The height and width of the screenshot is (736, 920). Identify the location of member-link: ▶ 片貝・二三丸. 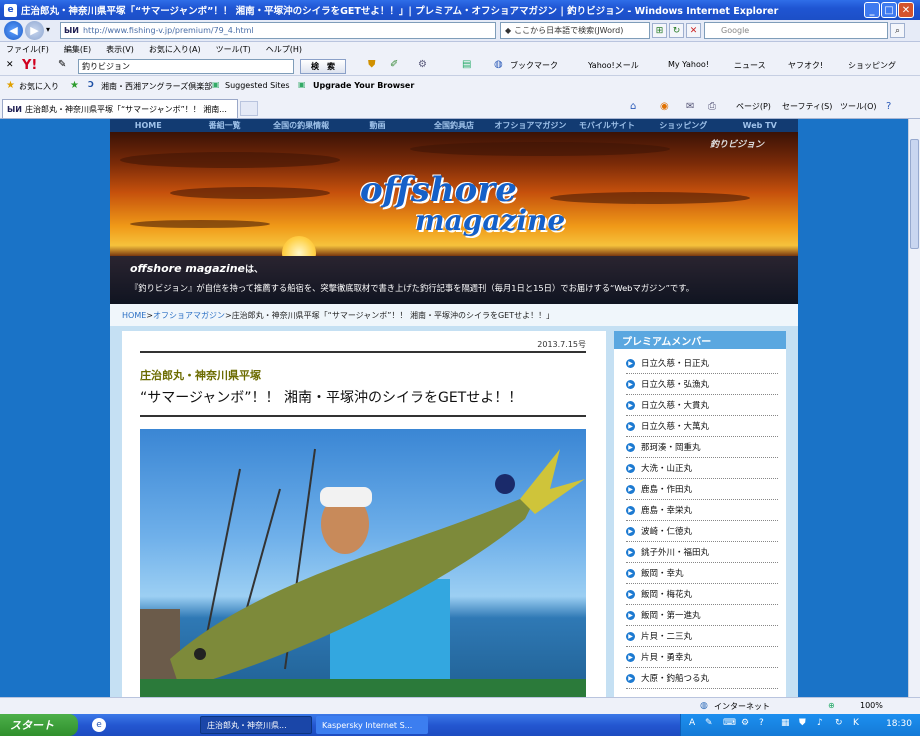
(702, 636).